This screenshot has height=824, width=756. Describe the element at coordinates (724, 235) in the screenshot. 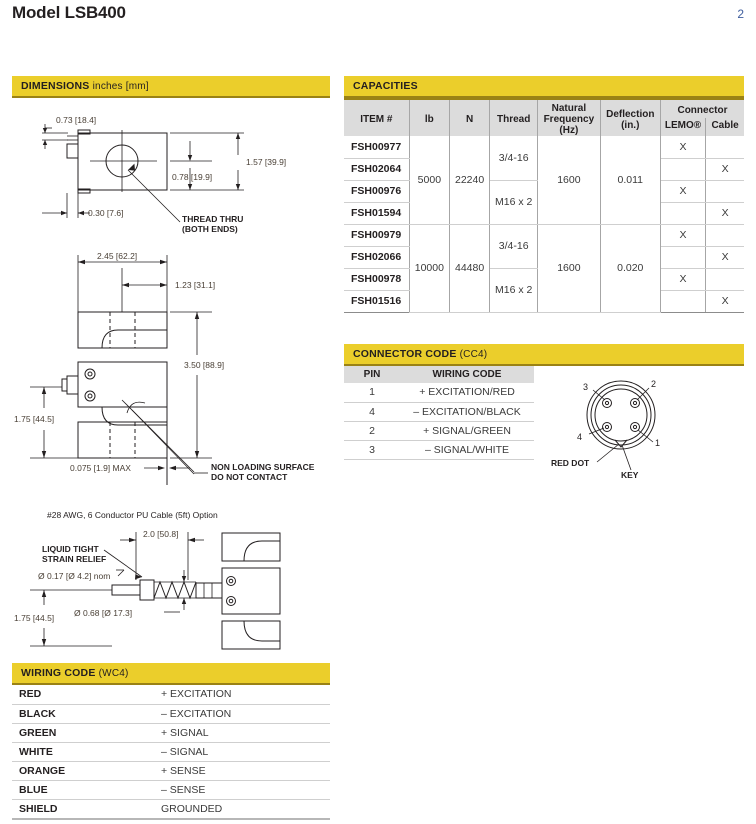

I see `cell-cable` at that location.